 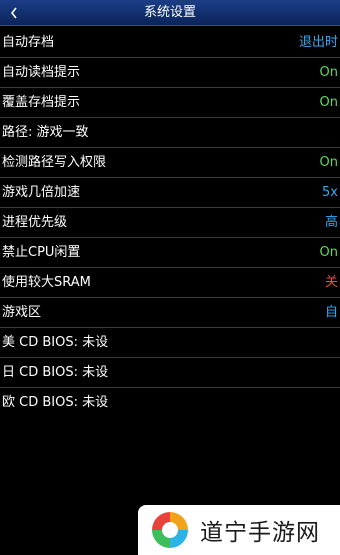 What do you see at coordinates (170, 530) in the screenshot?
I see `swirl-logo-icon` at bounding box center [170, 530].